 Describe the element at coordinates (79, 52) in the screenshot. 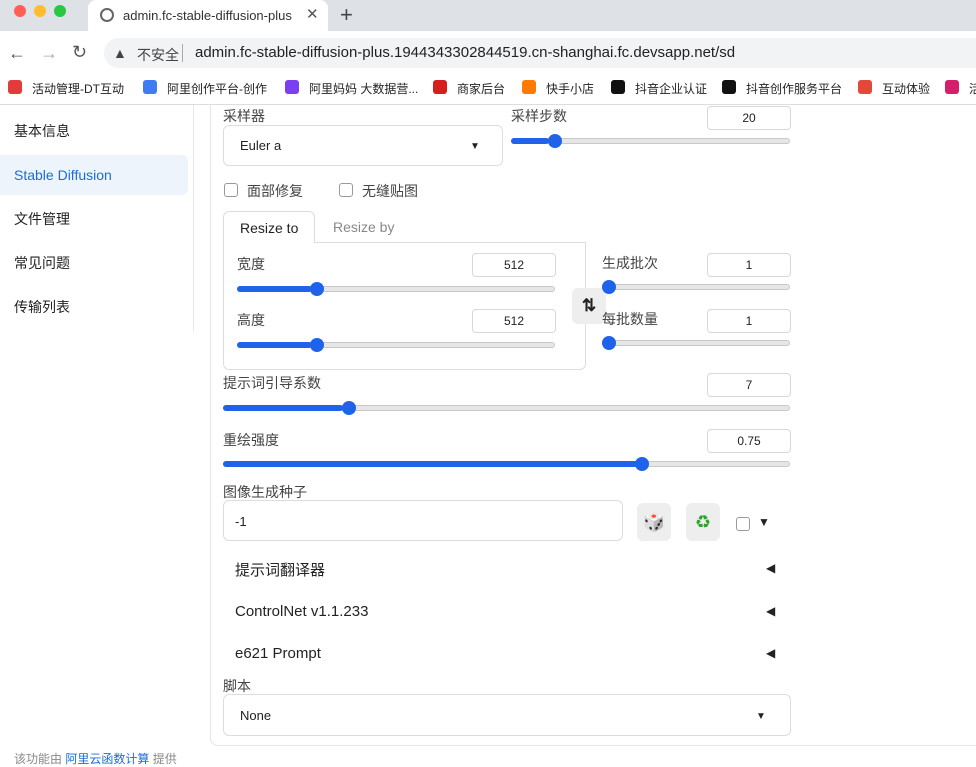

I see `reload-icon: ↻` at that location.